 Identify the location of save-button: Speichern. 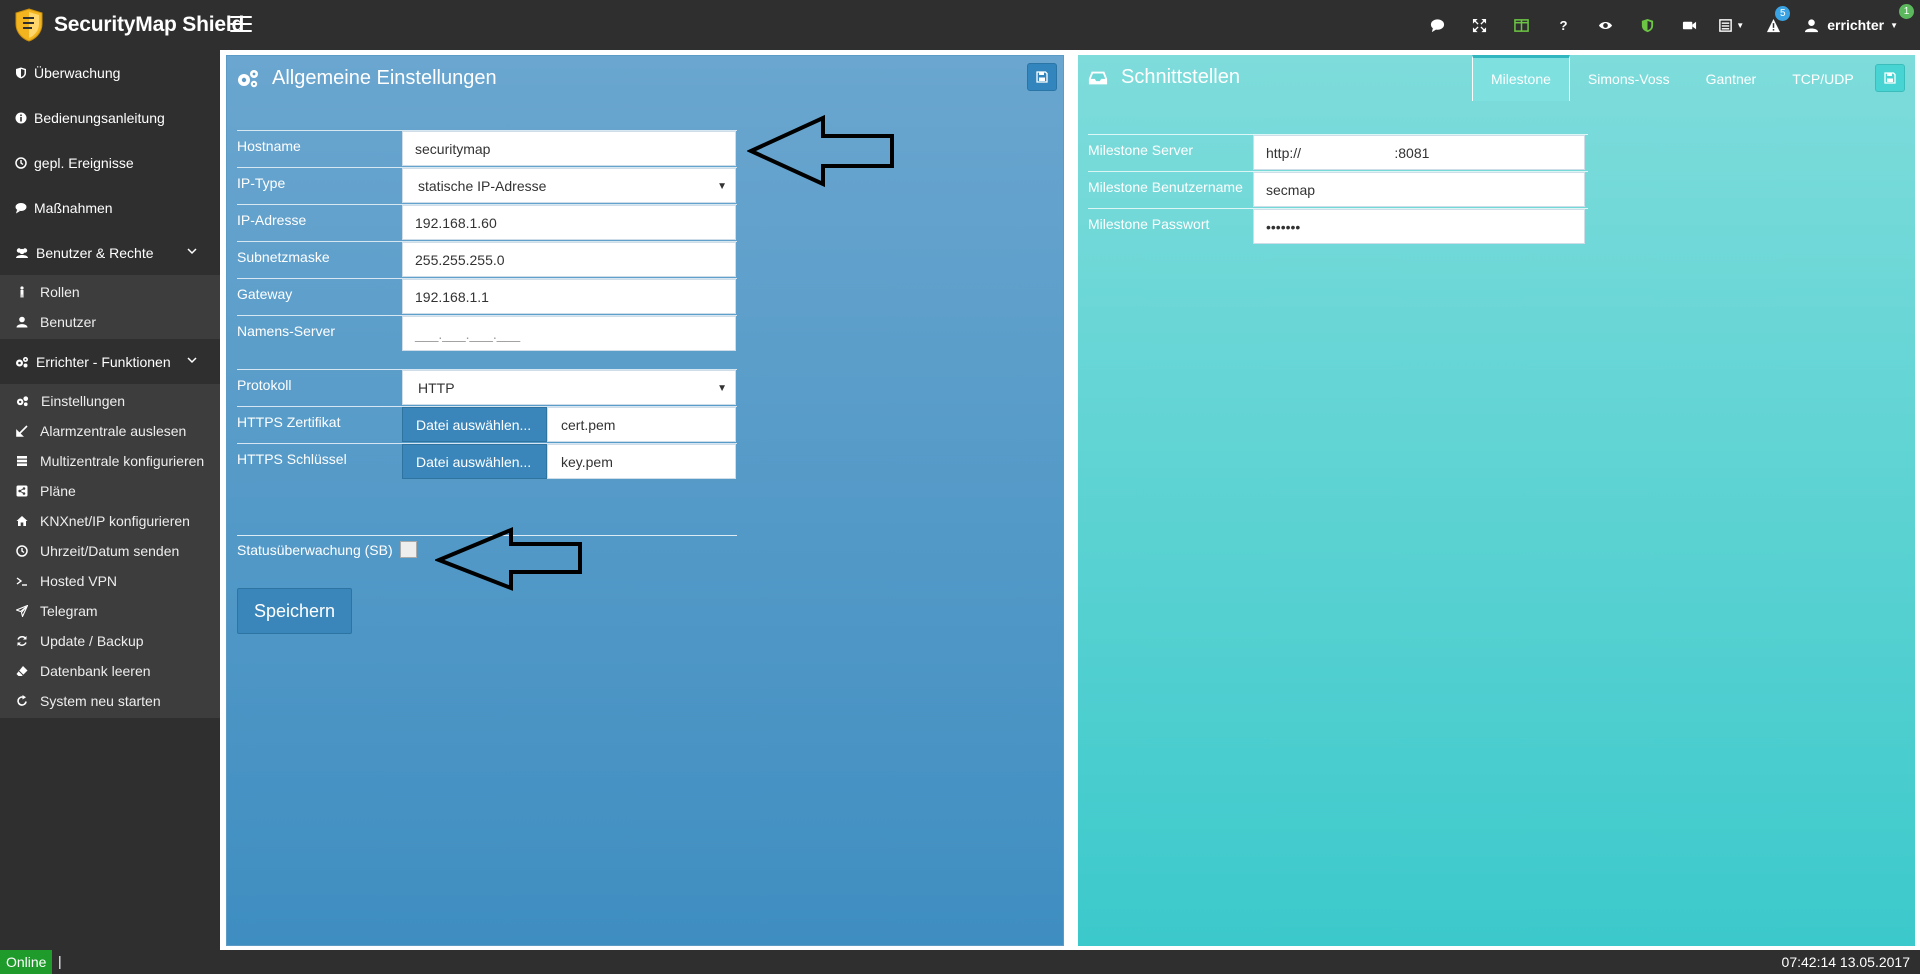
(294, 611).